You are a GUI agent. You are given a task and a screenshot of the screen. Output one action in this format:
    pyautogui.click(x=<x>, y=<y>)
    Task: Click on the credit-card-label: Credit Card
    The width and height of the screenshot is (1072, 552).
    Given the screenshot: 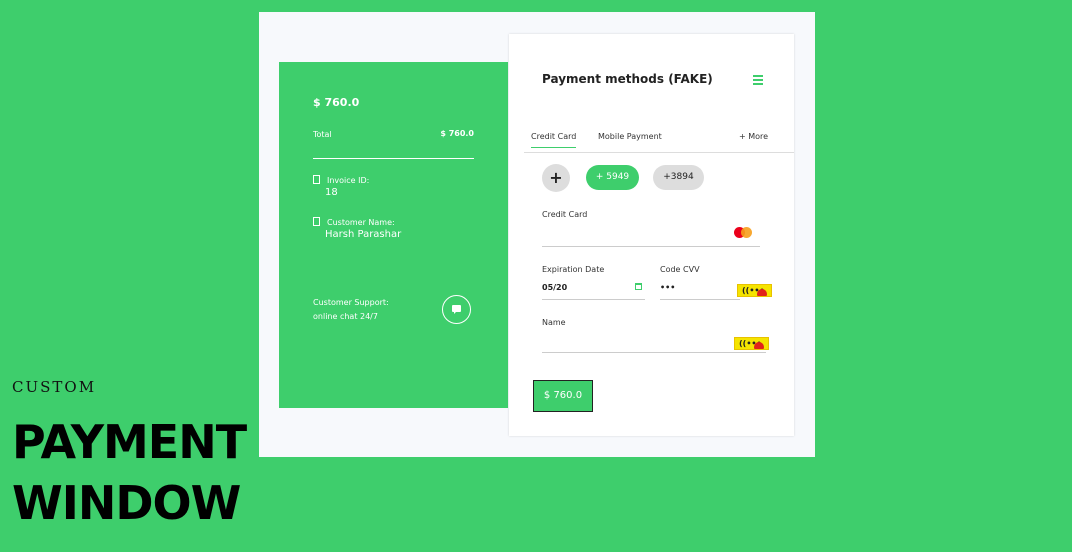 What is the action you would take?
    pyautogui.click(x=565, y=214)
    